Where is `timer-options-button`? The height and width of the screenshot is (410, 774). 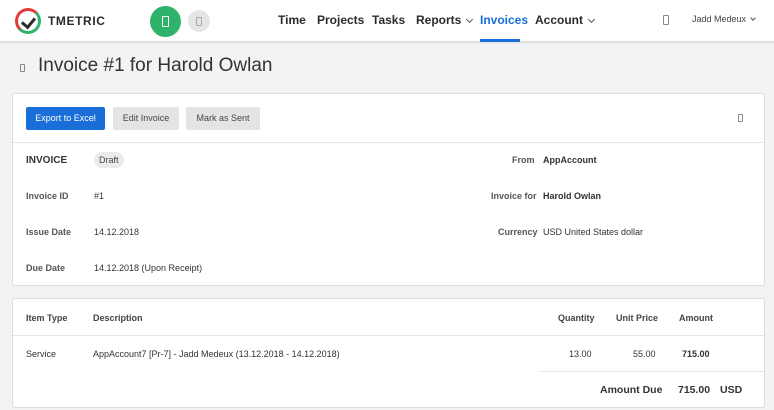 timer-options-button is located at coordinates (199, 21).